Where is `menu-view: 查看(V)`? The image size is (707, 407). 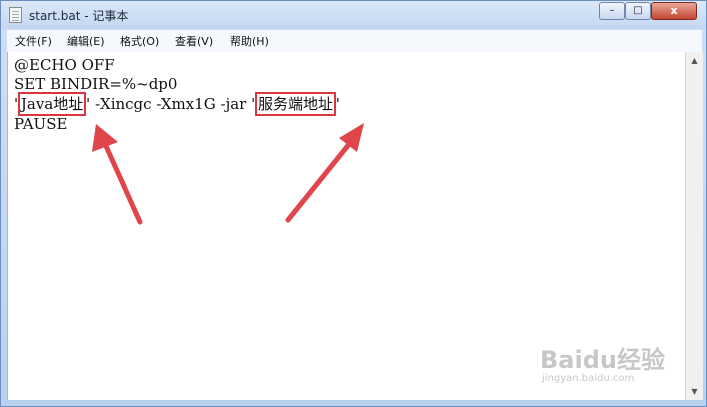
menu-view: 查看(V) is located at coordinates (194, 41).